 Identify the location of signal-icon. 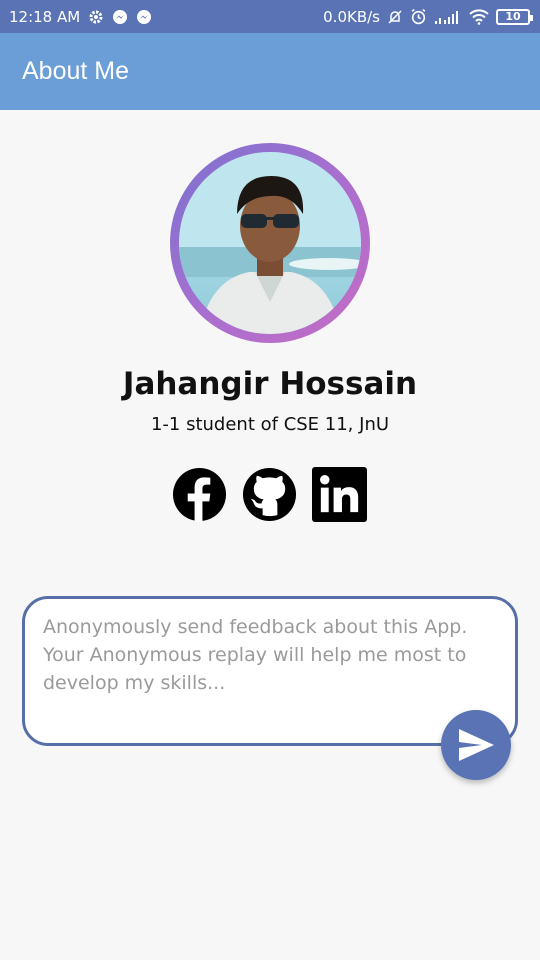
(448, 17).